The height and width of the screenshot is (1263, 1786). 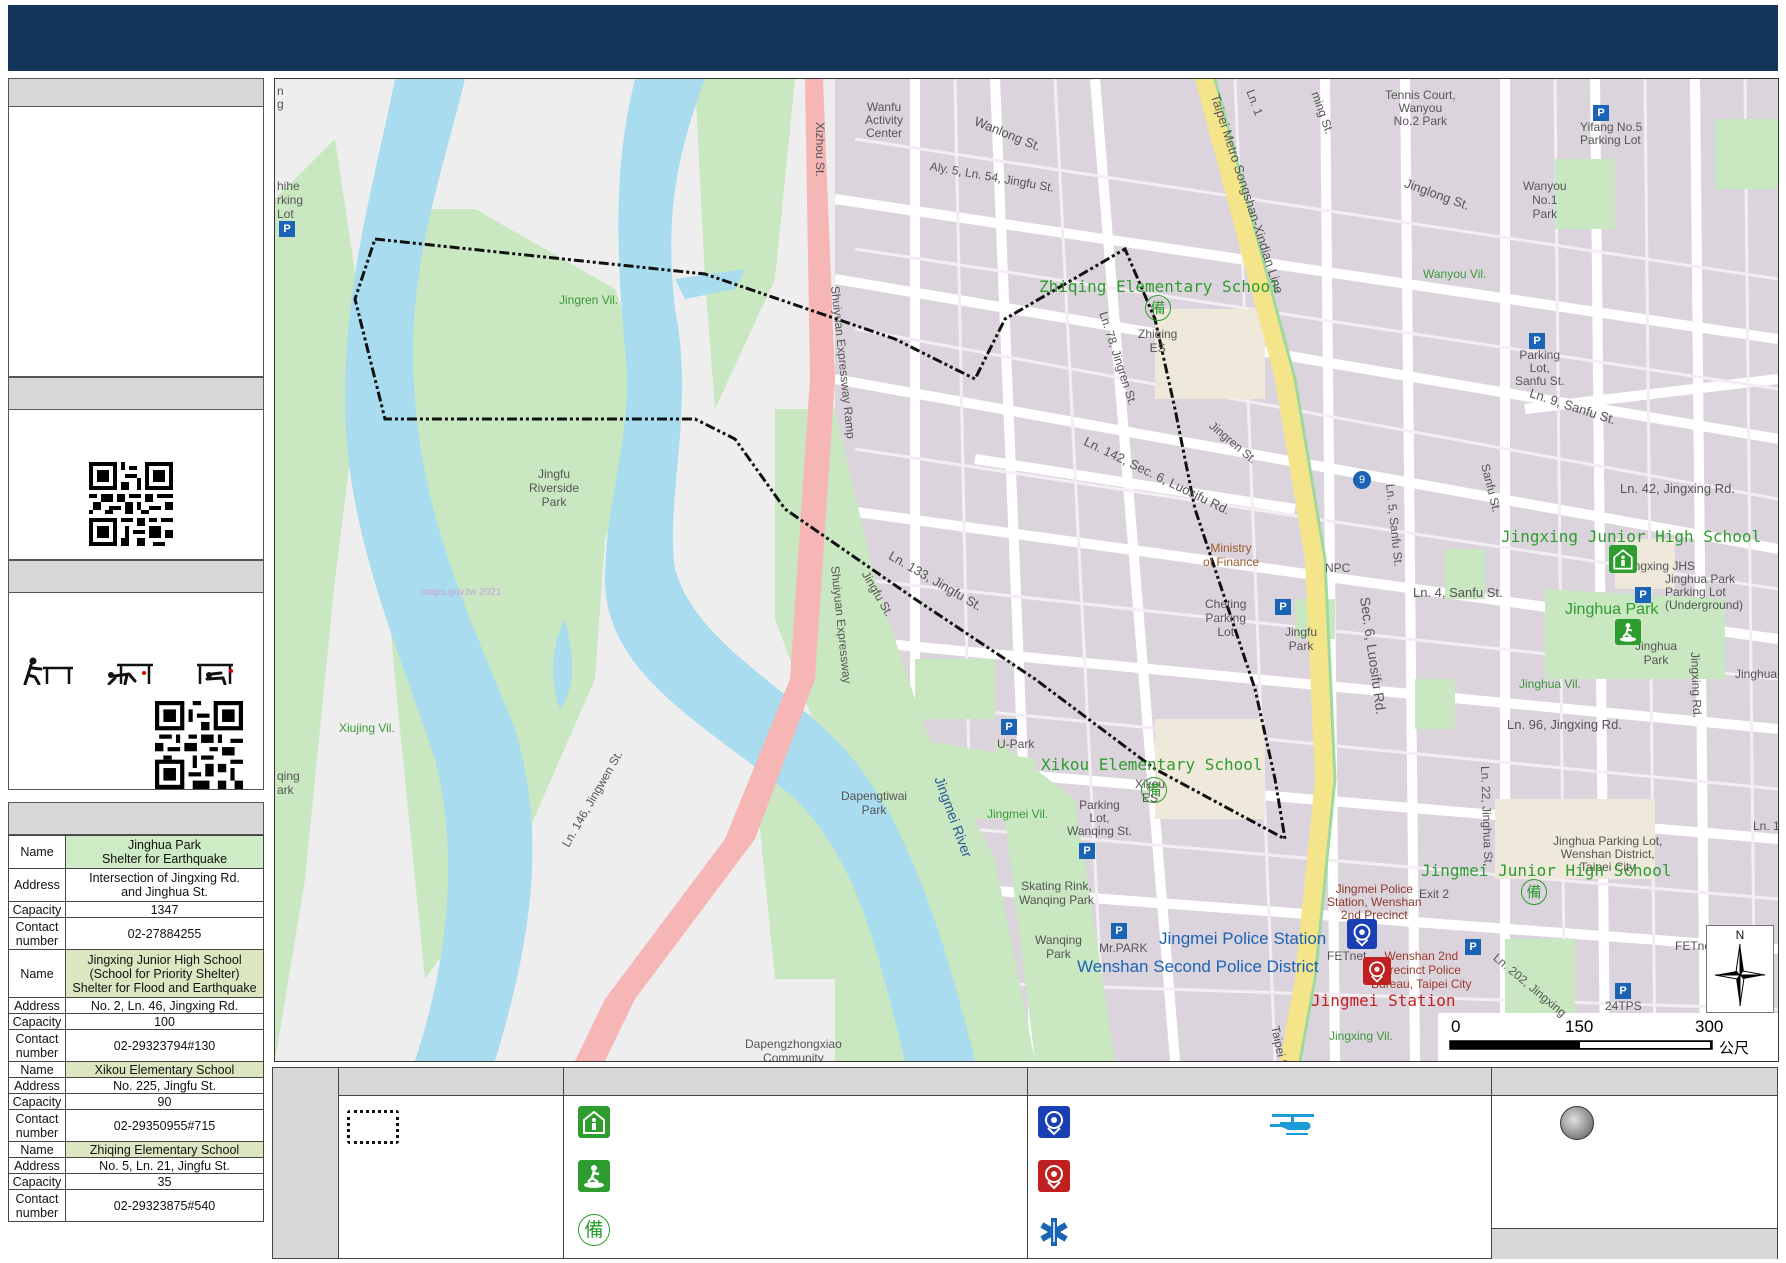 I want to click on table-row: Capacity 1347, so click(x=136, y=909).